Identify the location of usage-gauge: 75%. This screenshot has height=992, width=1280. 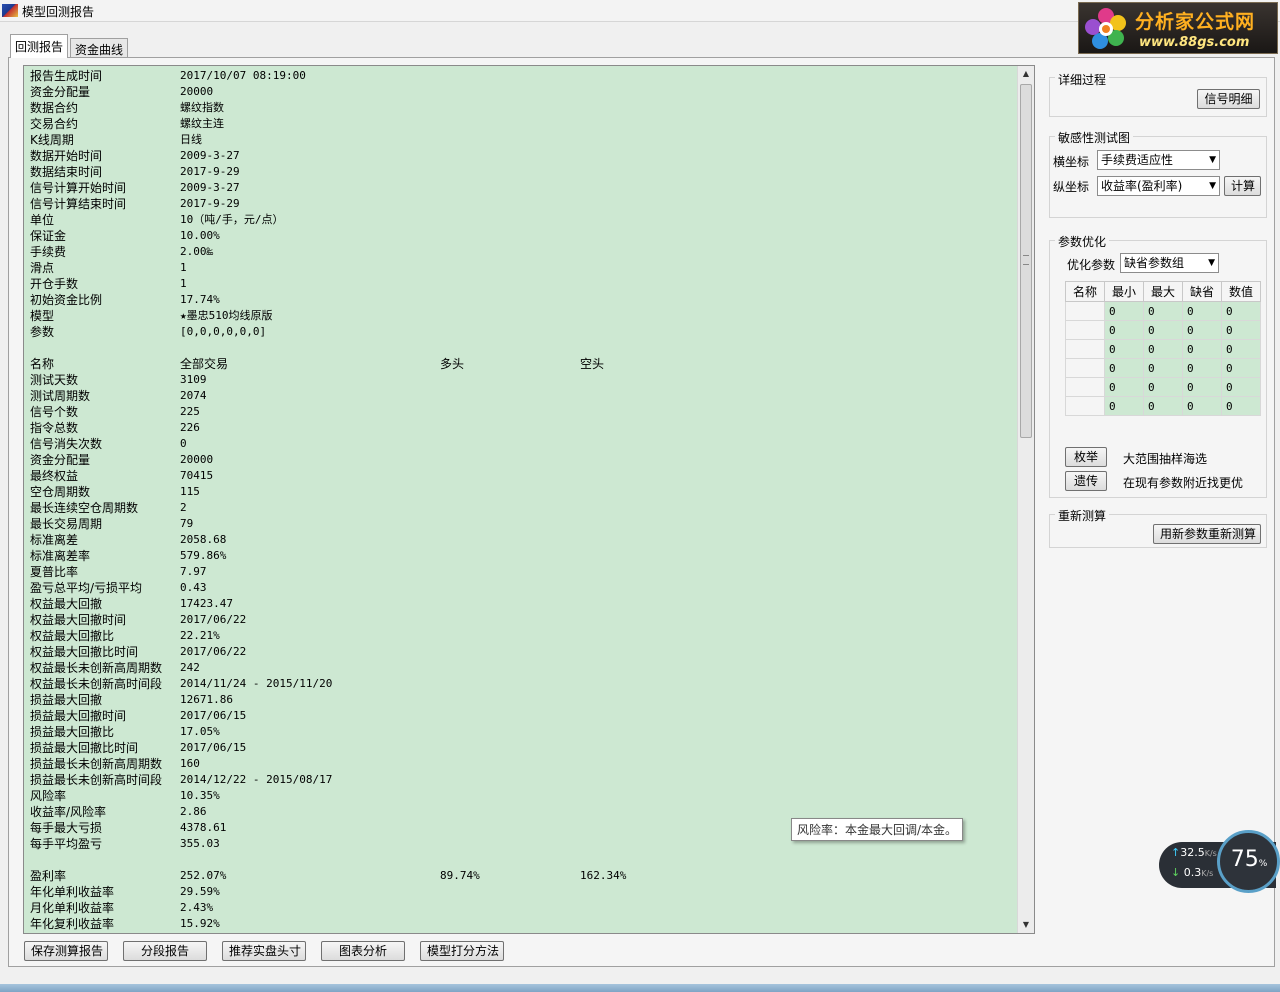
(1248, 861).